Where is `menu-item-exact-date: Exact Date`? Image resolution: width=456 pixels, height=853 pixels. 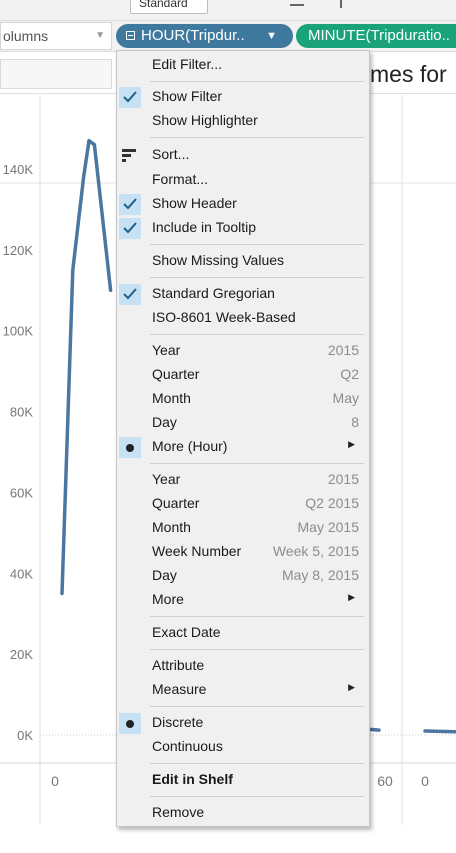
menu-item-exact-date: Exact Date is located at coordinates (243, 633).